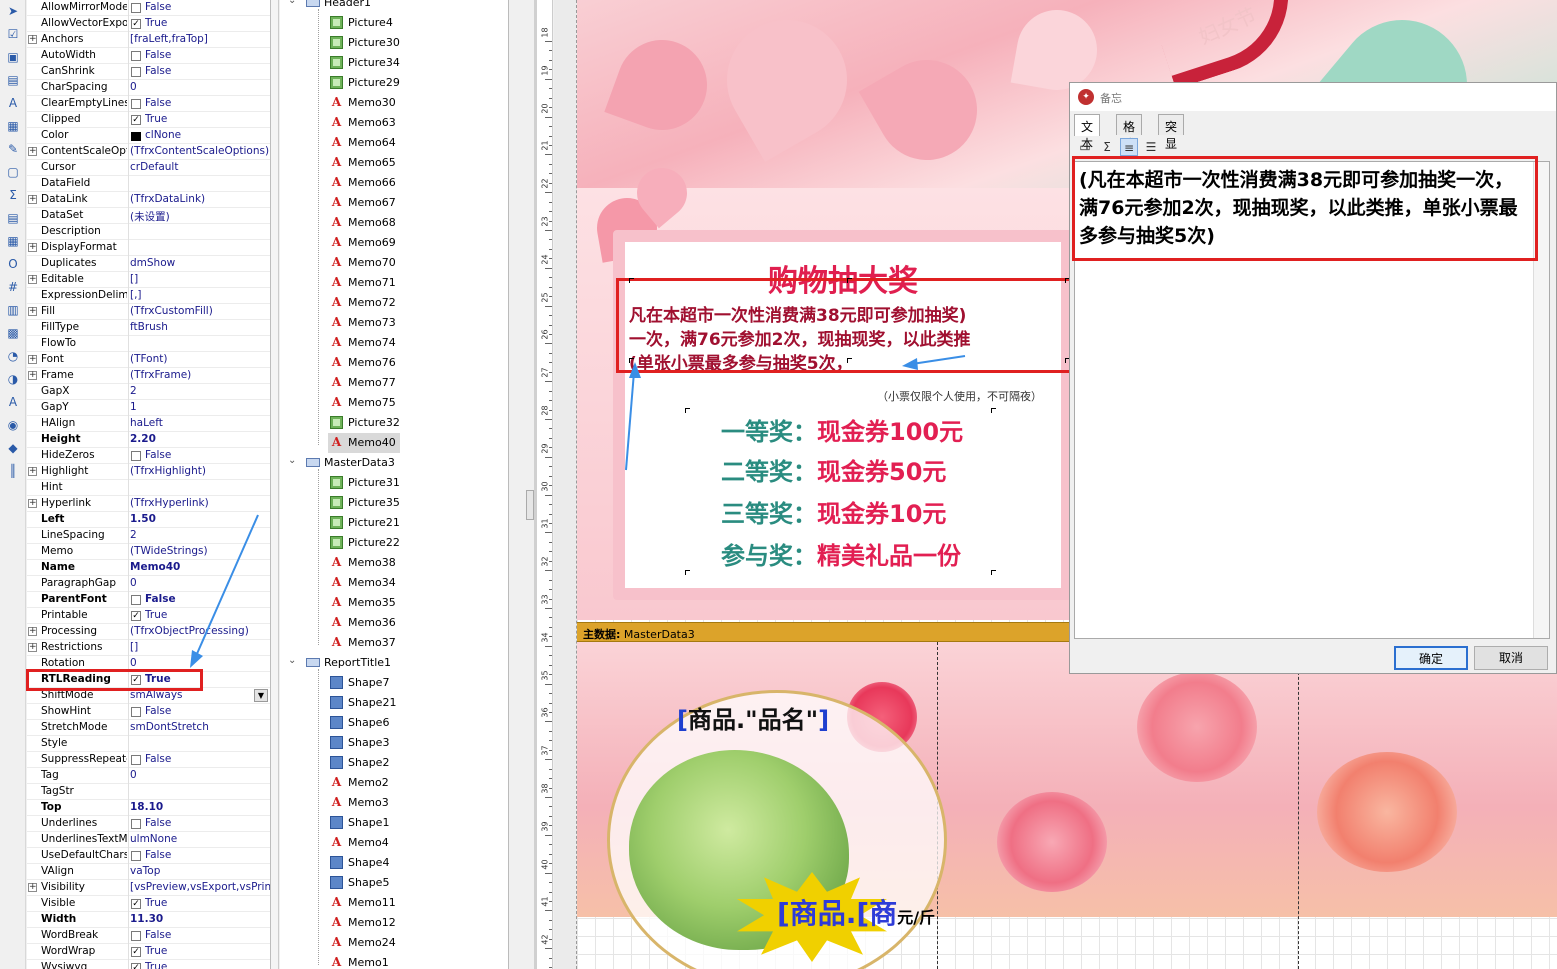 The image size is (1557, 969). Describe the element at coordinates (148, 488) in the screenshot. I see `property-row-hint: Hint` at that location.